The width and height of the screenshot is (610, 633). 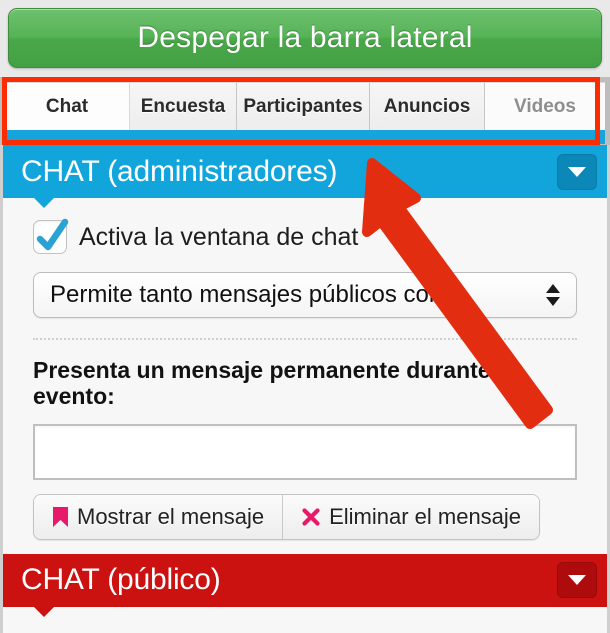 I want to click on admin-chat-section-header: CHAT (administradores), so click(x=305, y=176).